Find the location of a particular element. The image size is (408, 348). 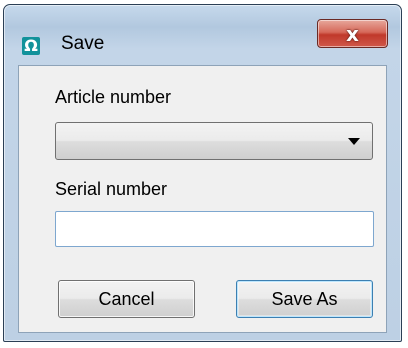

chevron-down-icon is located at coordinates (354, 141).